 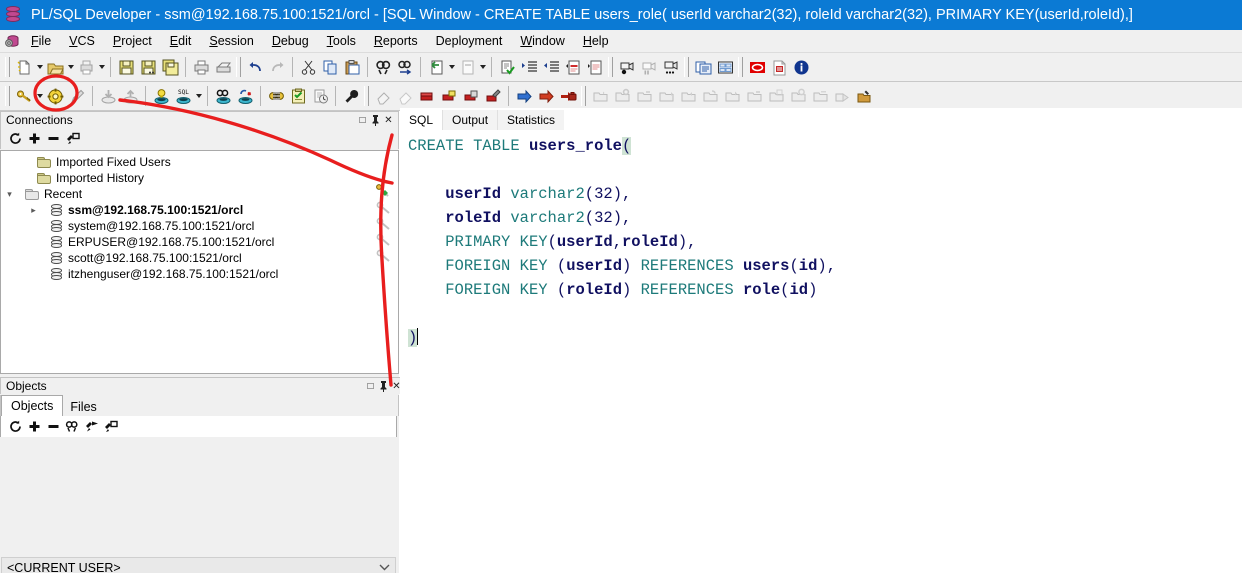 I want to click on connection-tree-item: ▾ Recent, so click(x=199, y=194).